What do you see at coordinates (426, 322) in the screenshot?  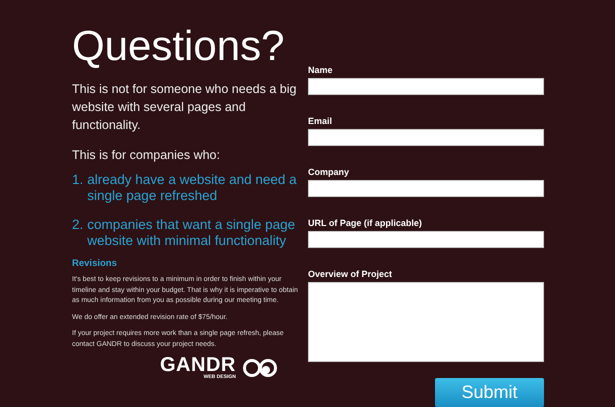 I see `overview-textarea` at bounding box center [426, 322].